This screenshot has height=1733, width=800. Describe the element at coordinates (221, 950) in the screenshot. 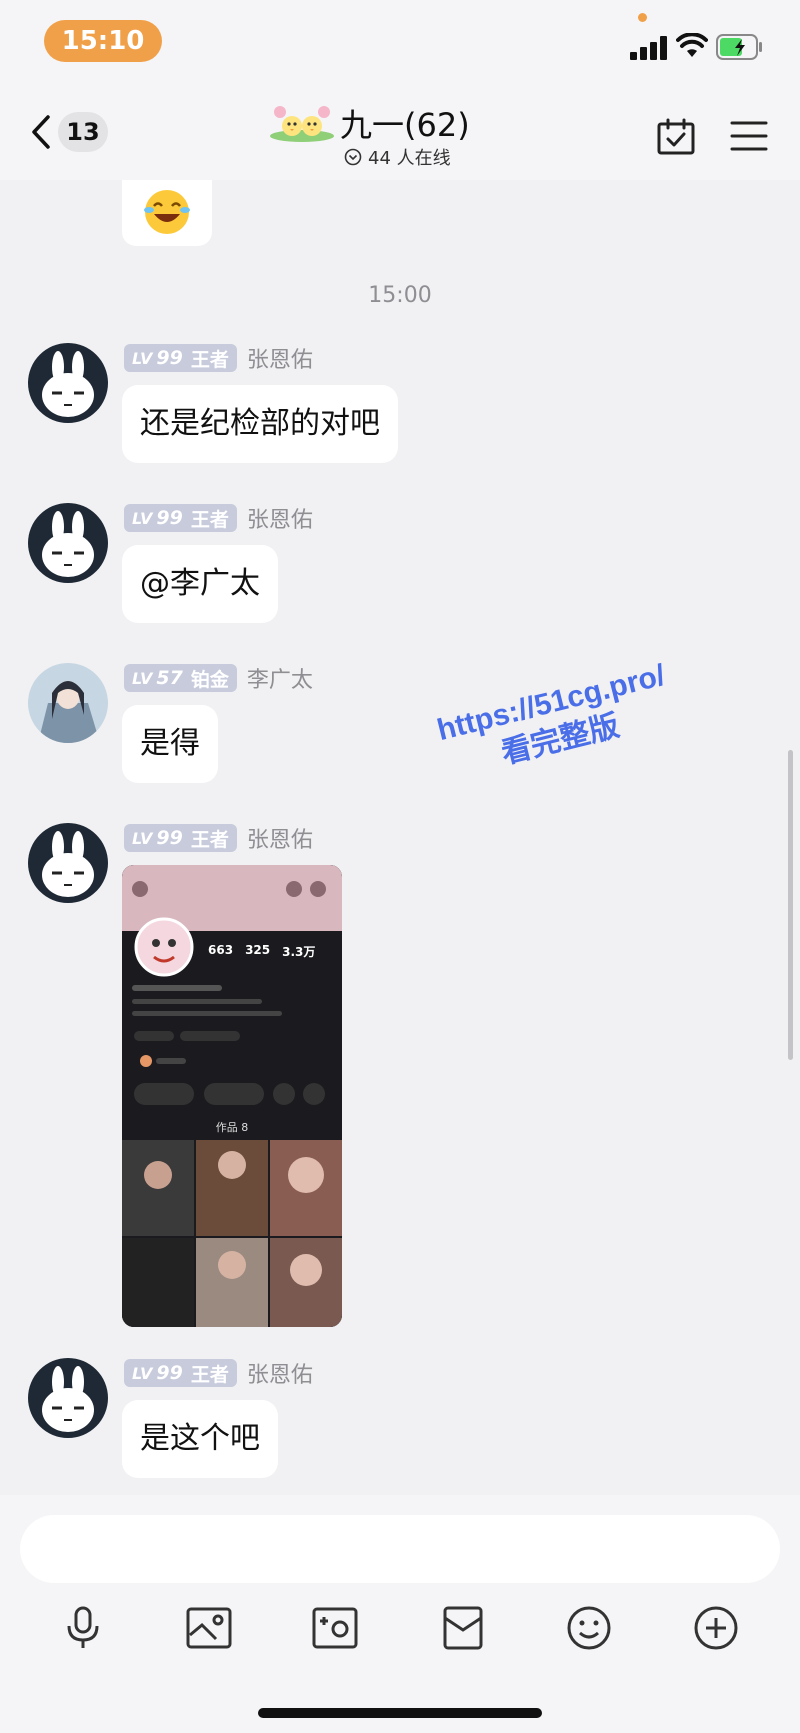

I see `image-stat-value: 663` at that location.